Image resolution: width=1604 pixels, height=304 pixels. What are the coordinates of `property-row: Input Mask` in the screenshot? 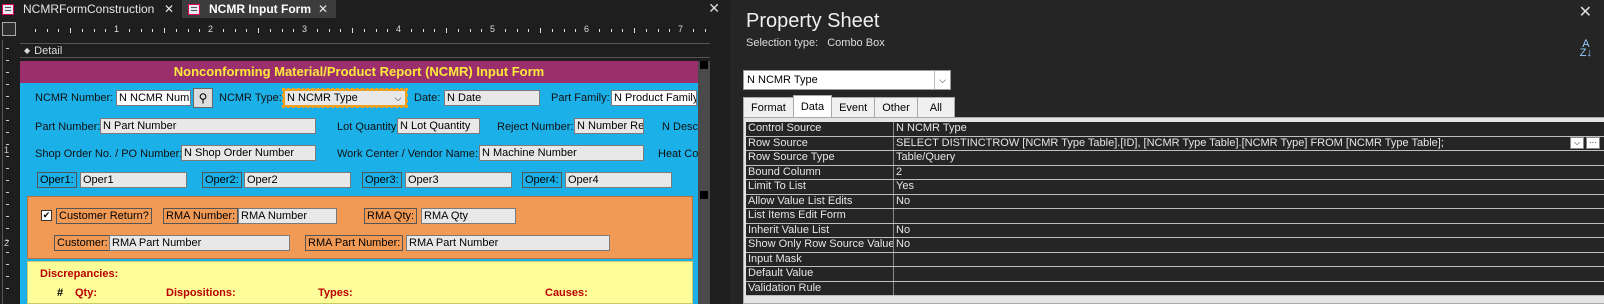 It's located at (1175, 259).